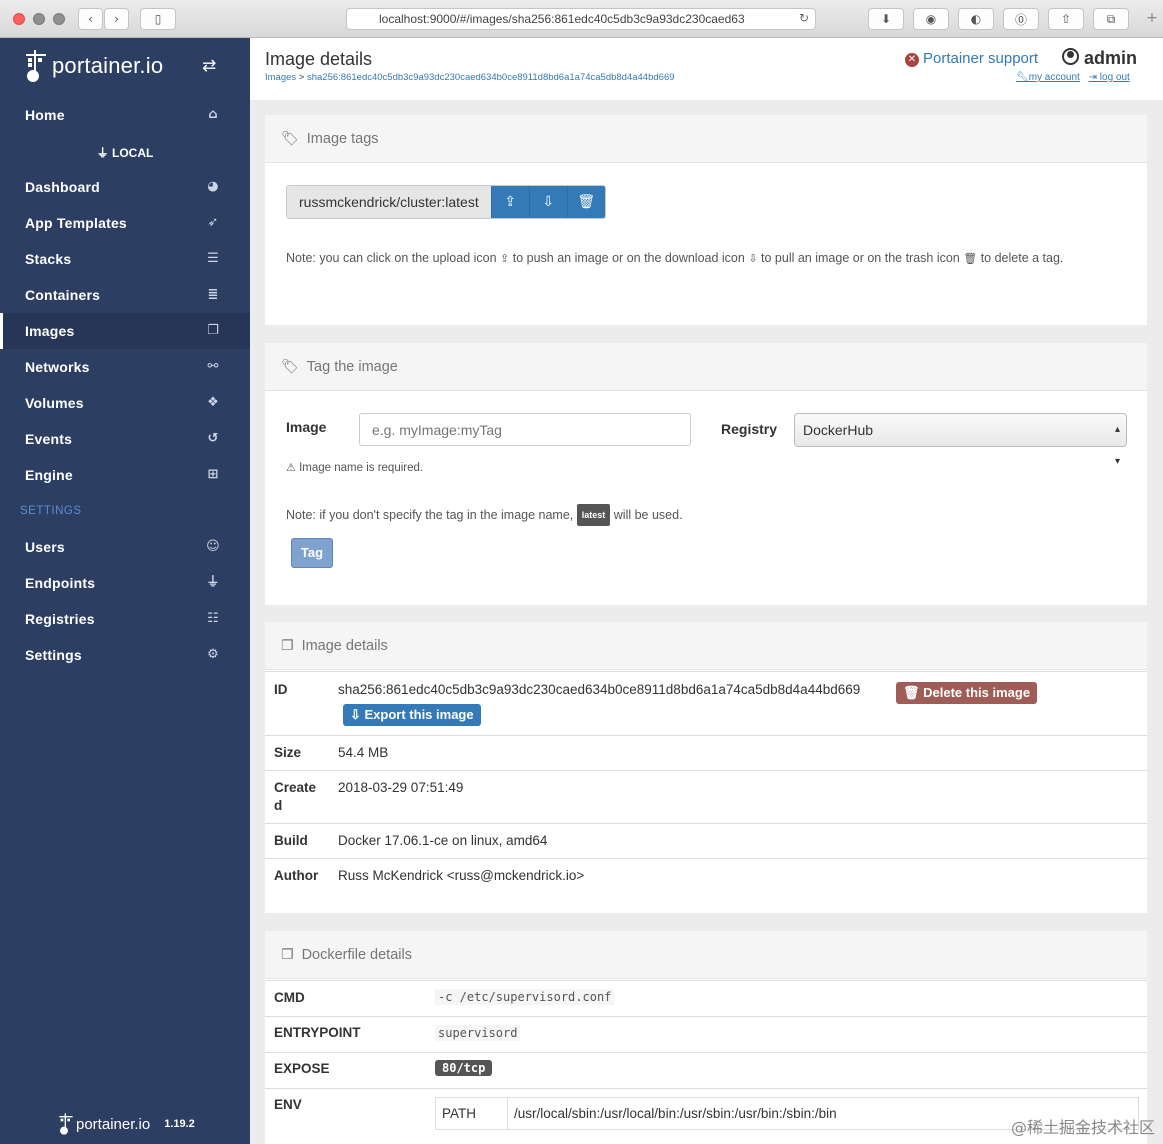 This screenshot has width=1163, height=1144. What do you see at coordinates (213, 546) in the screenshot?
I see `users-icon: ☺` at bounding box center [213, 546].